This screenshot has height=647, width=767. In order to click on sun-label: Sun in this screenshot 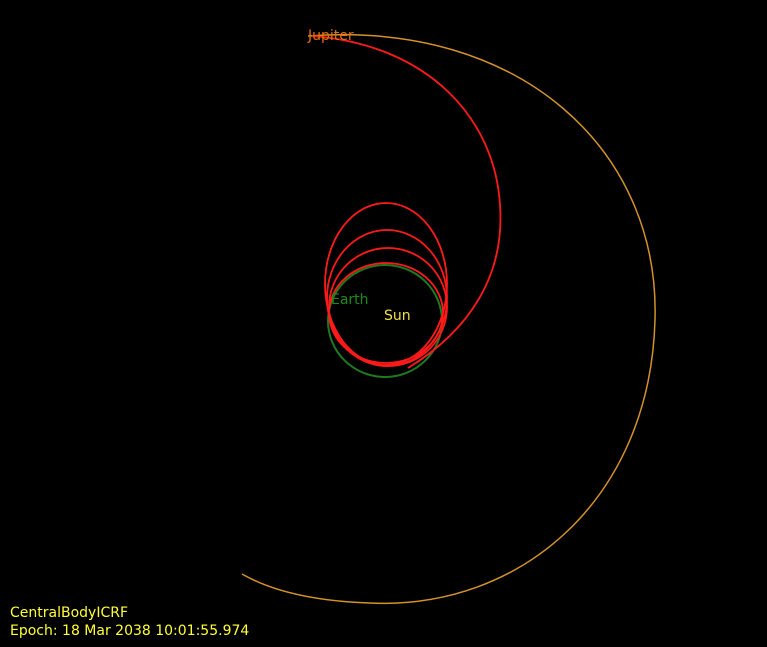, I will do `click(397, 316)`.